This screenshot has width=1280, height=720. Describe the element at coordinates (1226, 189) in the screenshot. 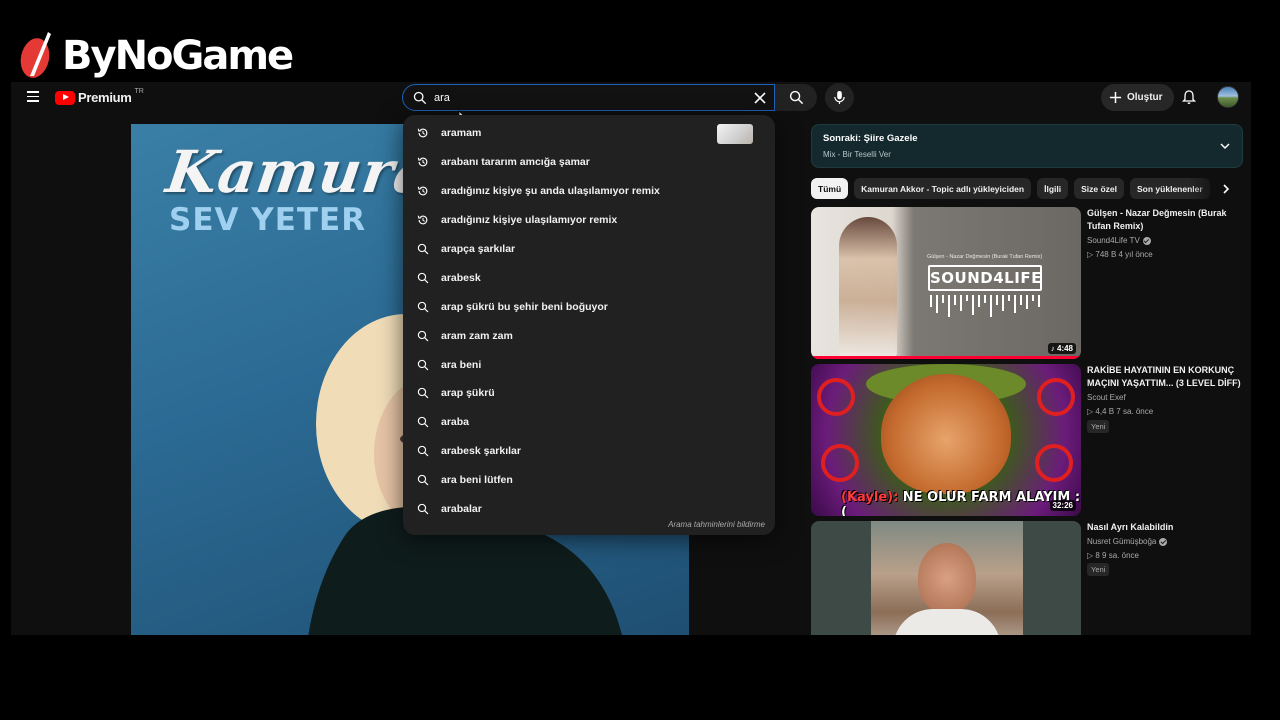

I see `chevron-right-icon` at that location.